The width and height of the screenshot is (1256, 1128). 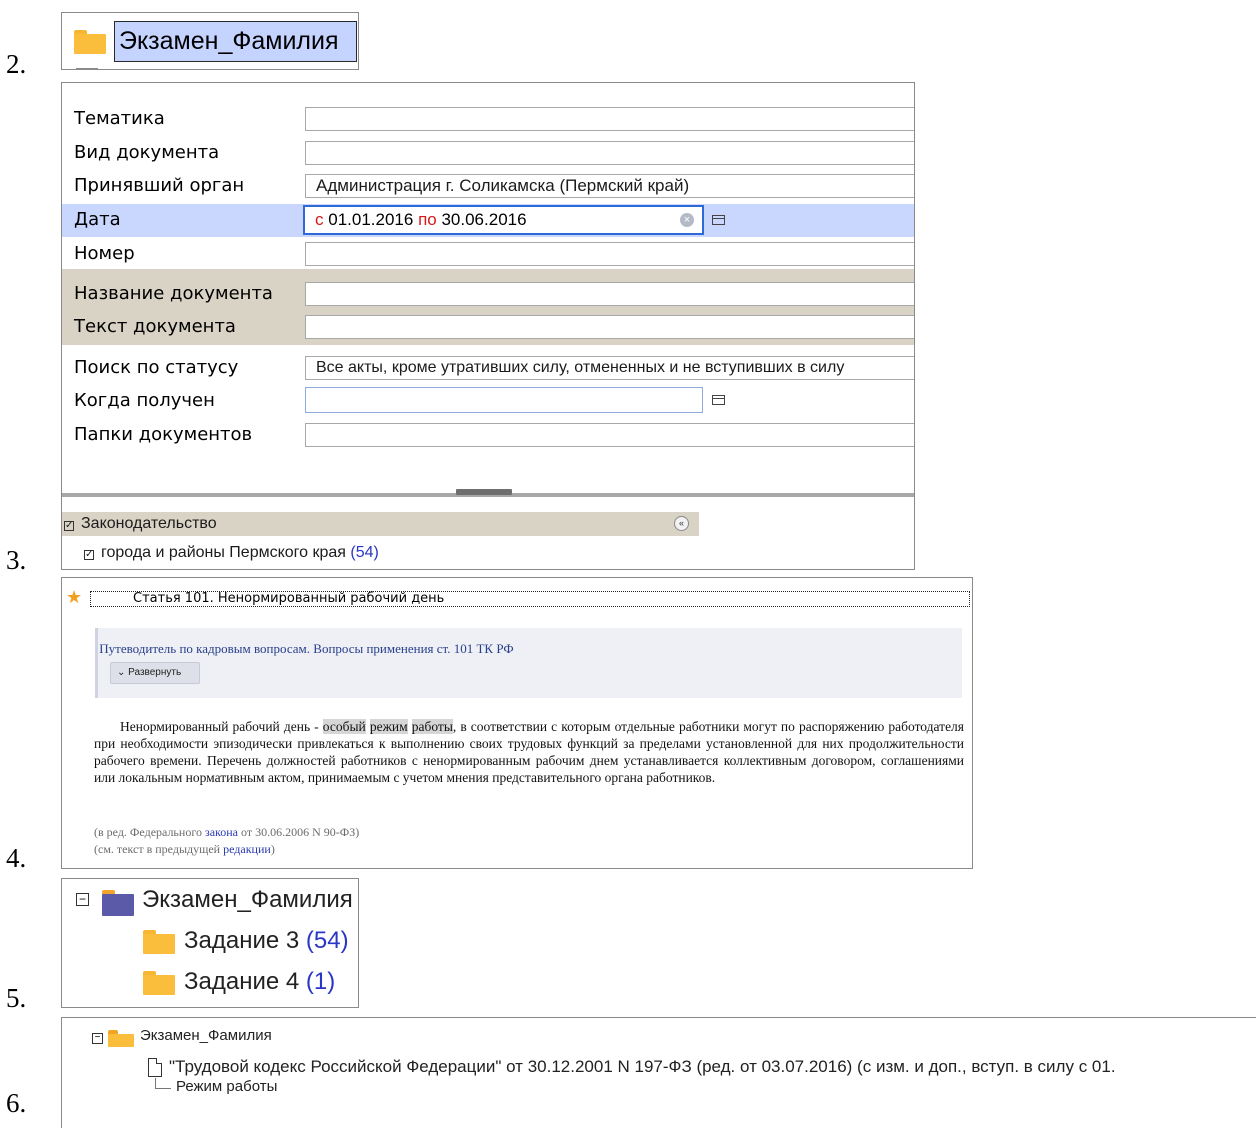 I want to click on legislation-count: (54), so click(x=364, y=552).